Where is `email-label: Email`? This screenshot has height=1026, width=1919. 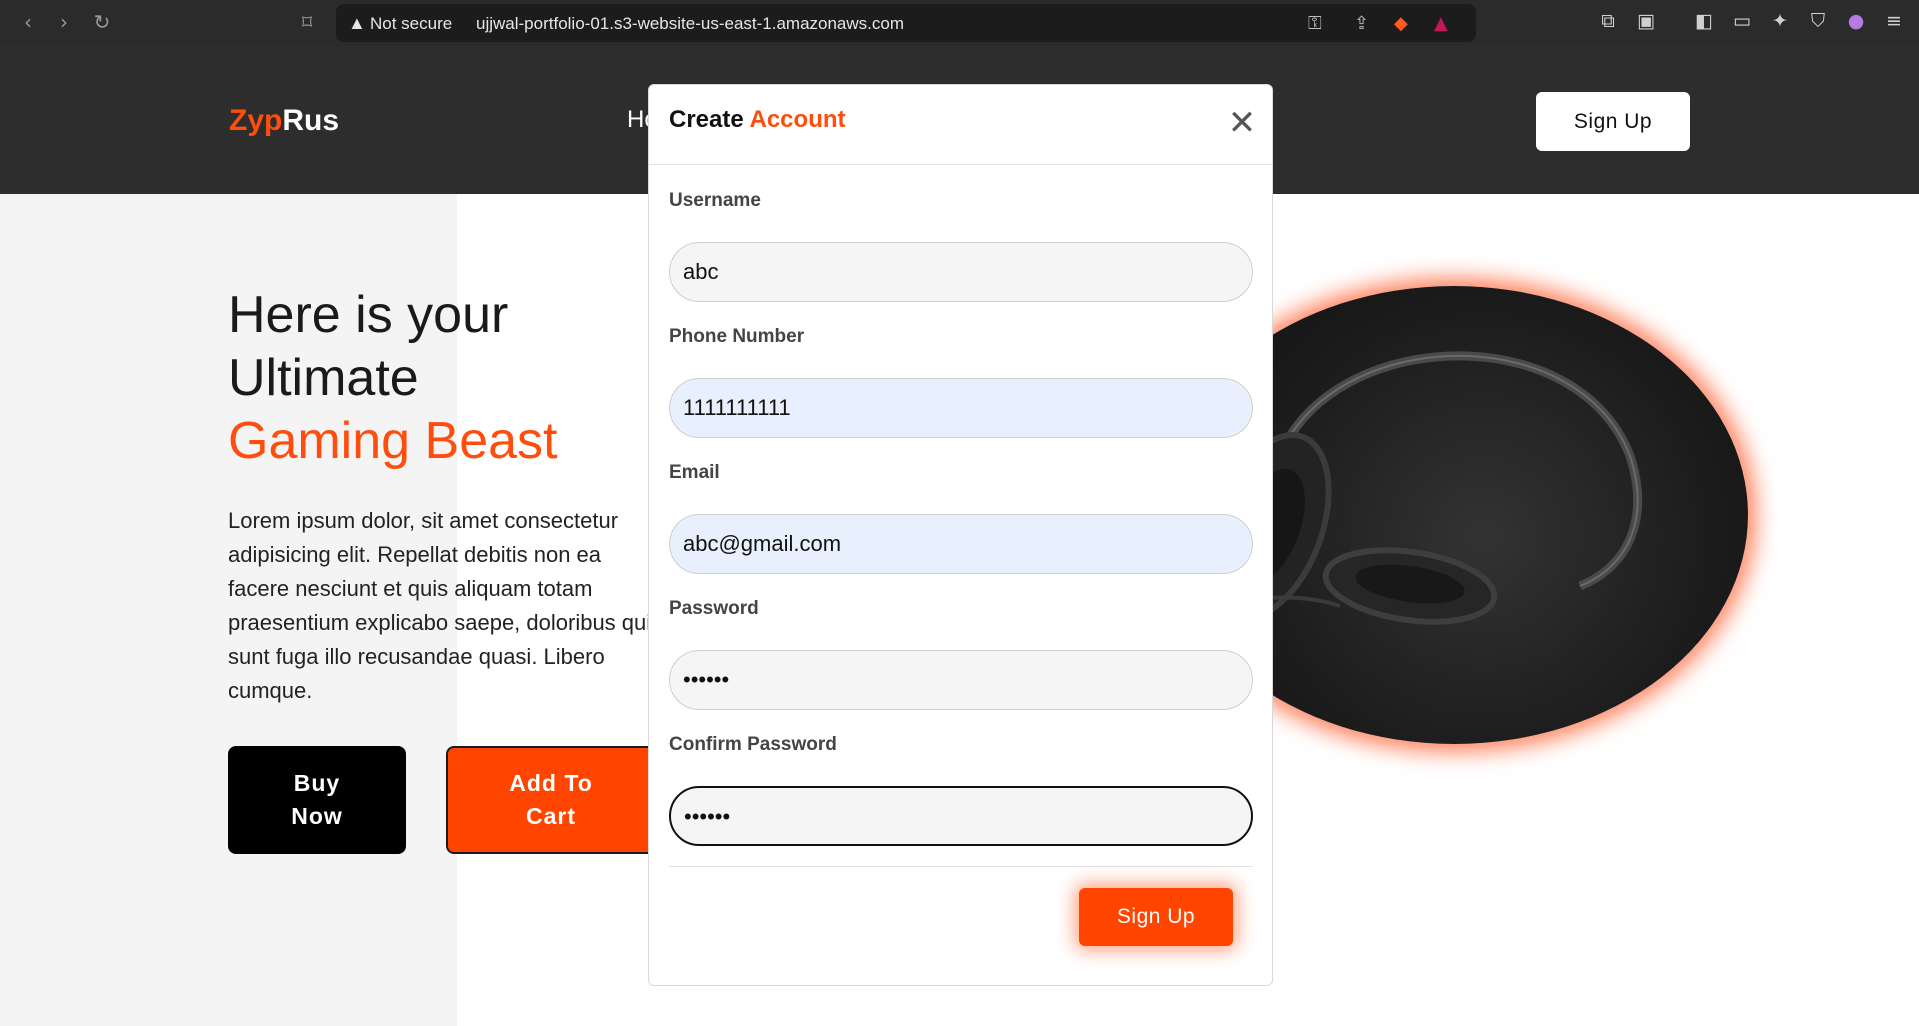
email-label: Email is located at coordinates (694, 472).